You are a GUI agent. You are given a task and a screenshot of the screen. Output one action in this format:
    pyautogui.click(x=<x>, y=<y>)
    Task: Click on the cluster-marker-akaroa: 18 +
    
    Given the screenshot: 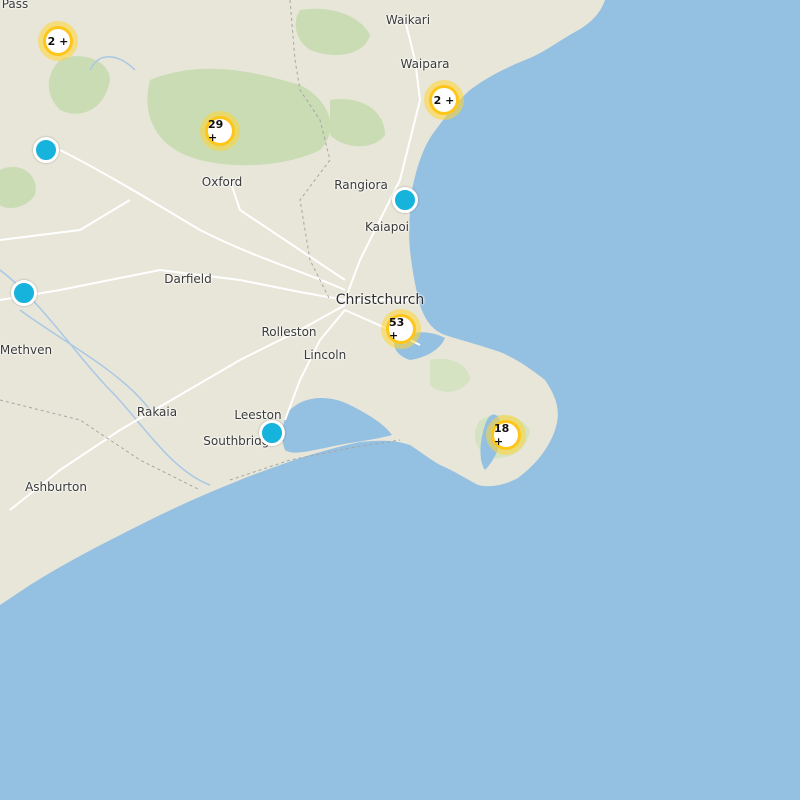 What is the action you would take?
    pyautogui.click(x=506, y=435)
    